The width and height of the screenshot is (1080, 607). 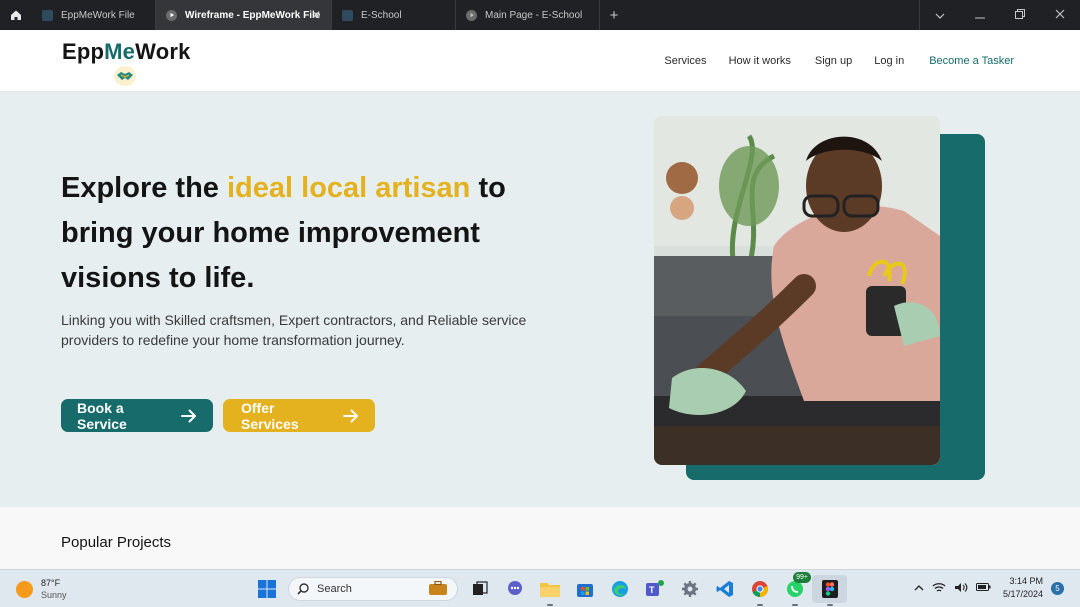 I want to click on window-controls, so click(x=999, y=15).